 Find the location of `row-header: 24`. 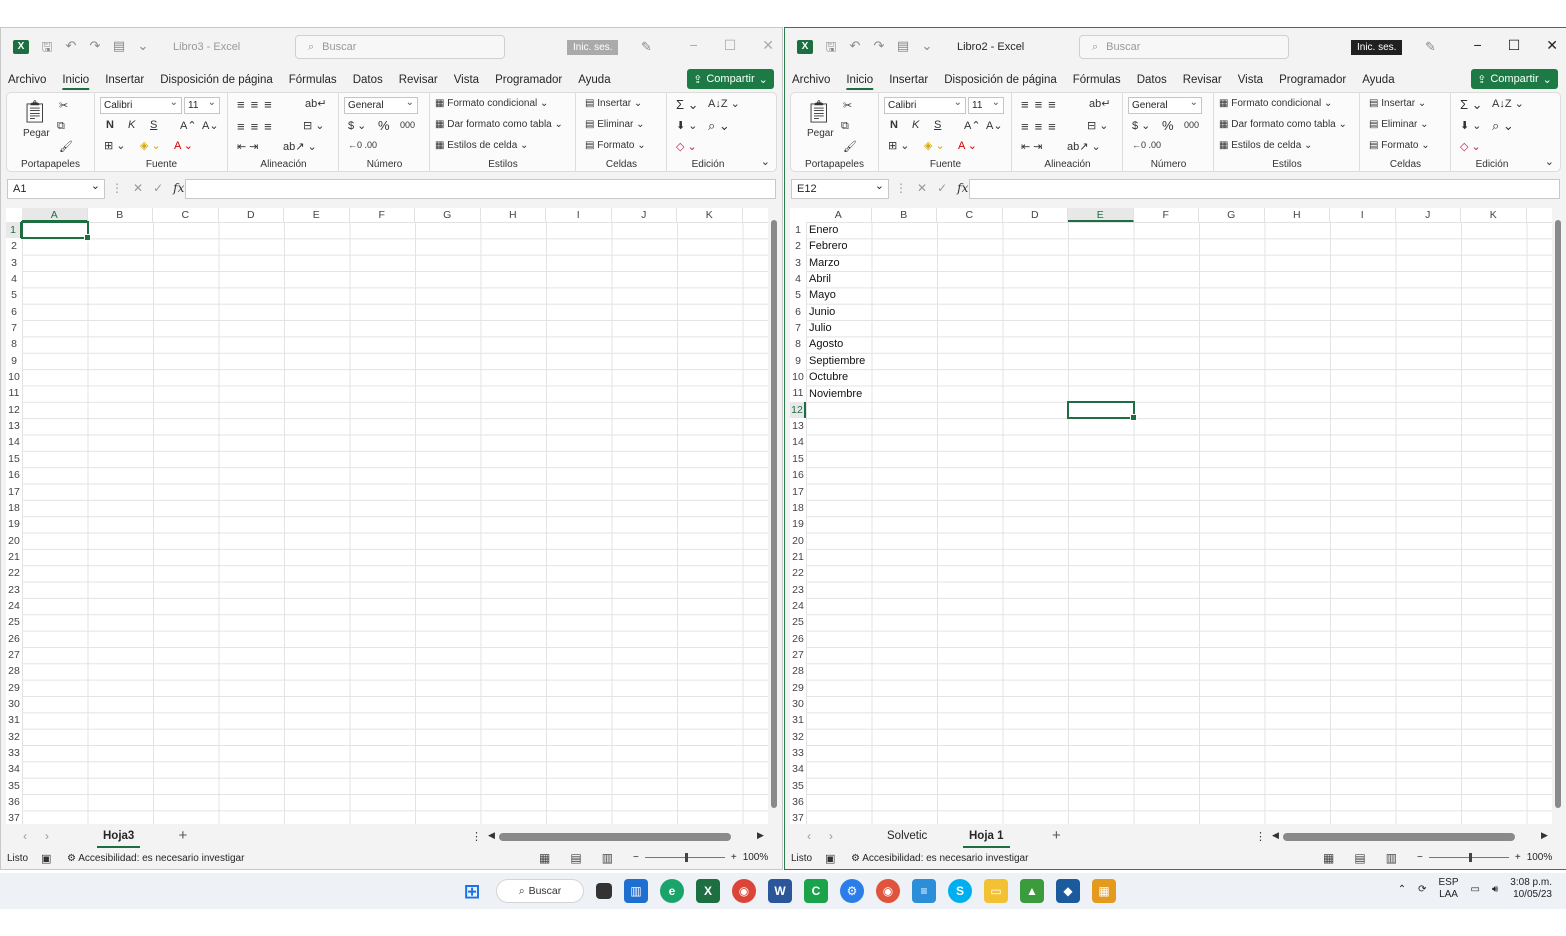

row-header: 24 is located at coordinates (798, 606).